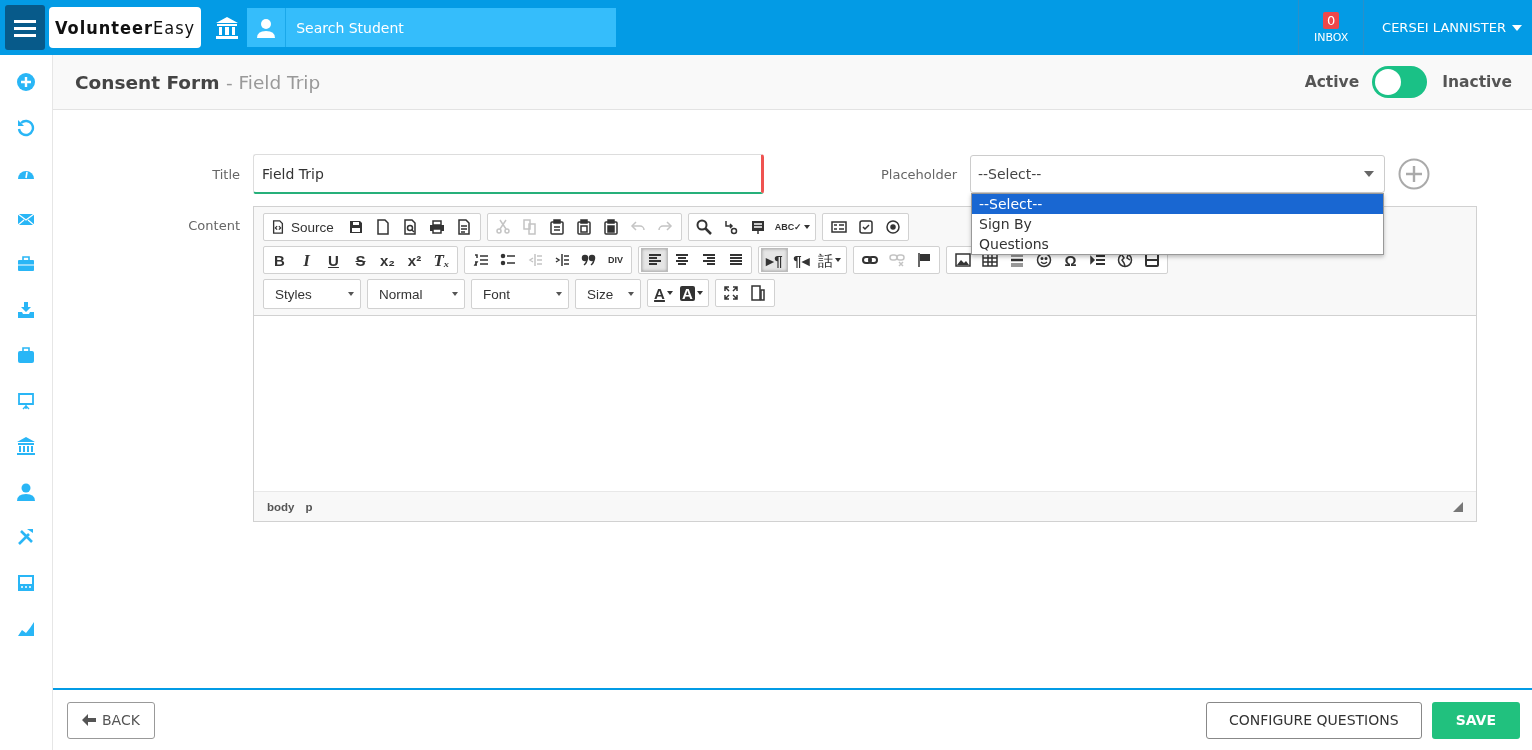 The width and height of the screenshot is (1532, 750). Describe the element at coordinates (663, 293) in the screenshot. I see `textcolor-button: A` at that location.